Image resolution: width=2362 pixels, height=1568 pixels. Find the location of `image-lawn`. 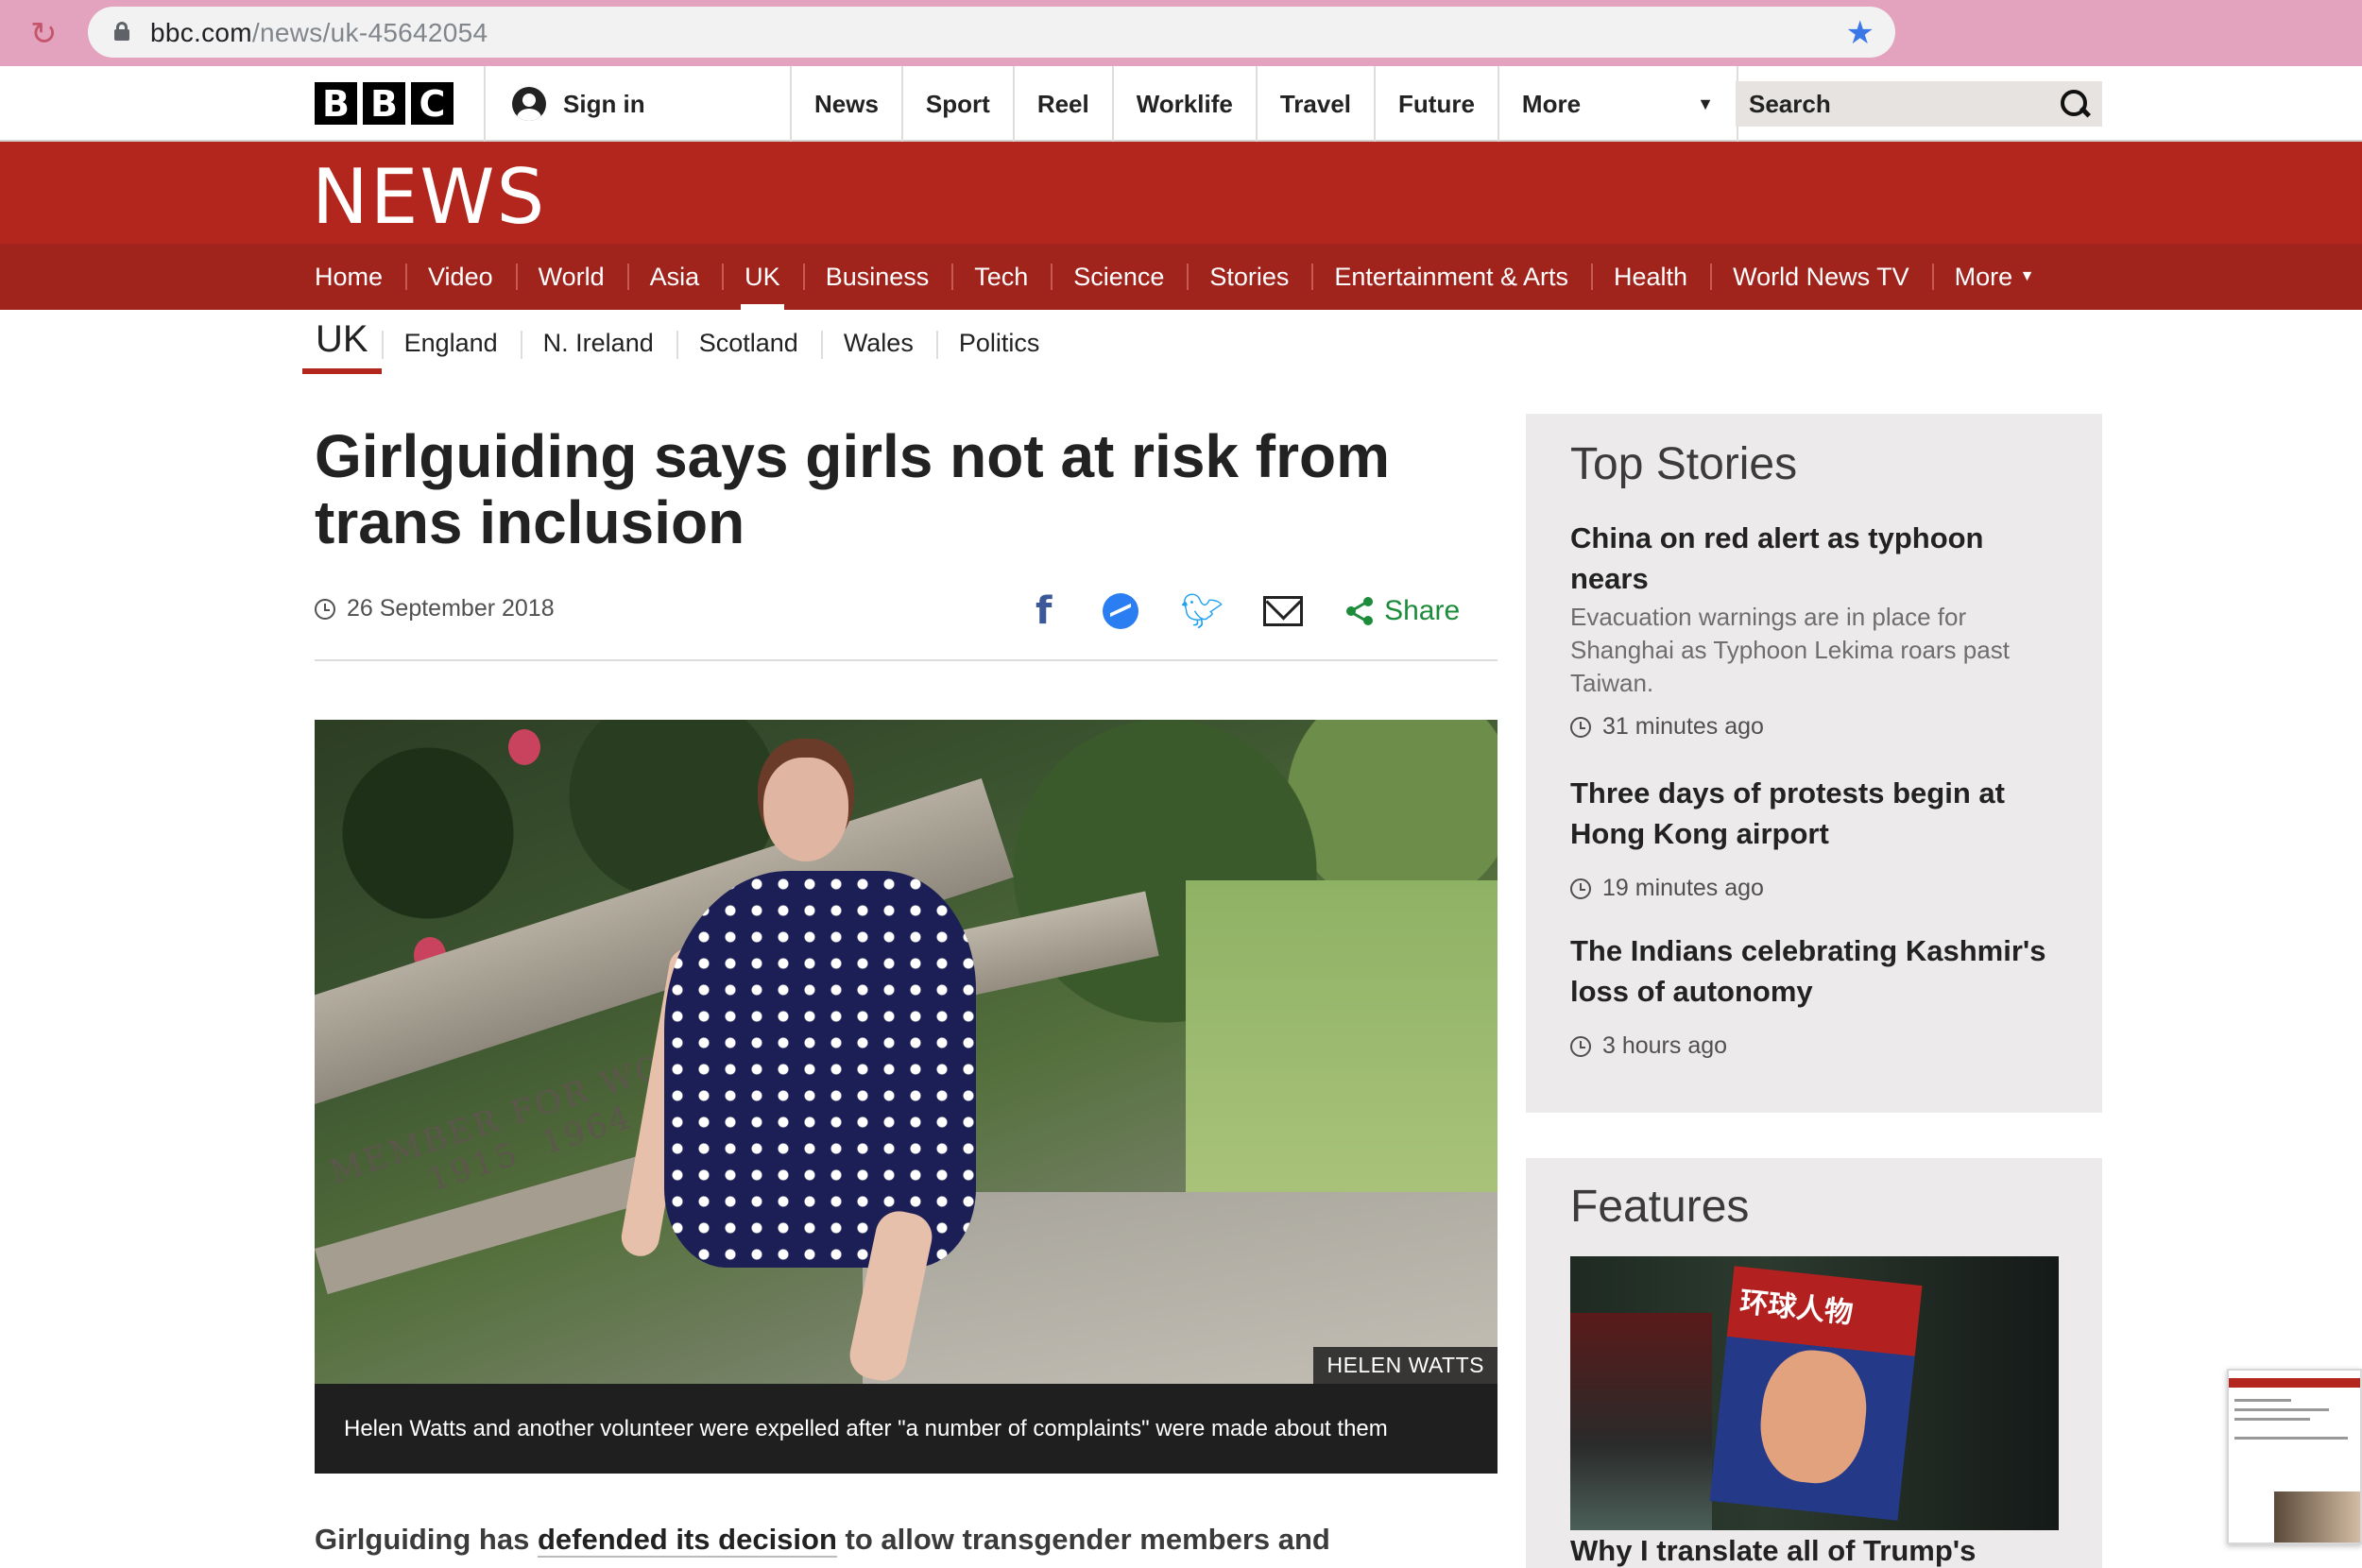

image-lawn is located at coordinates (1342, 1036).